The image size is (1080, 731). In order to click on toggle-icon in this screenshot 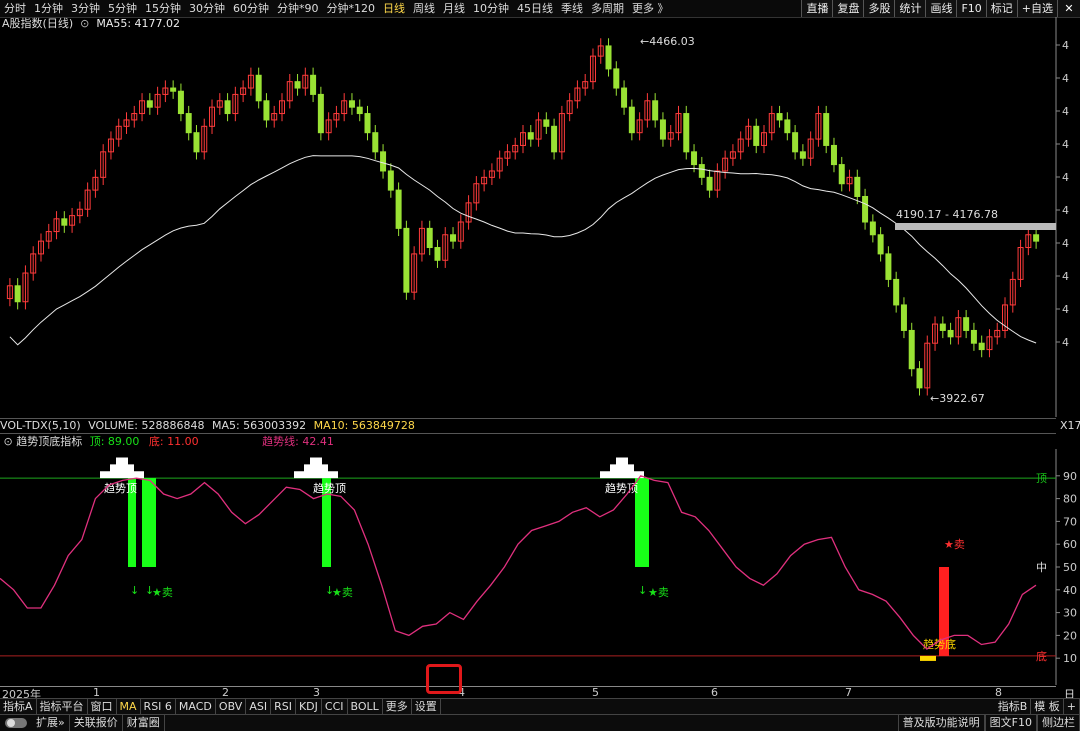, I will do `click(16, 723)`.